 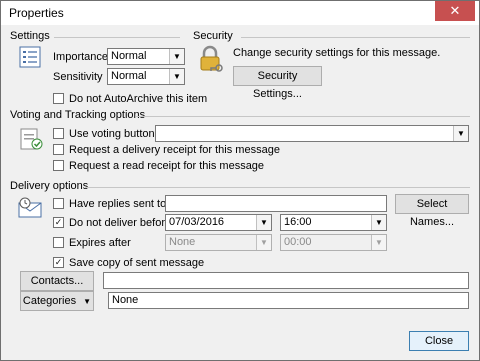 What do you see at coordinates (211, 58) in the screenshot?
I see `lock-key-icon` at bounding box center [211, 58].